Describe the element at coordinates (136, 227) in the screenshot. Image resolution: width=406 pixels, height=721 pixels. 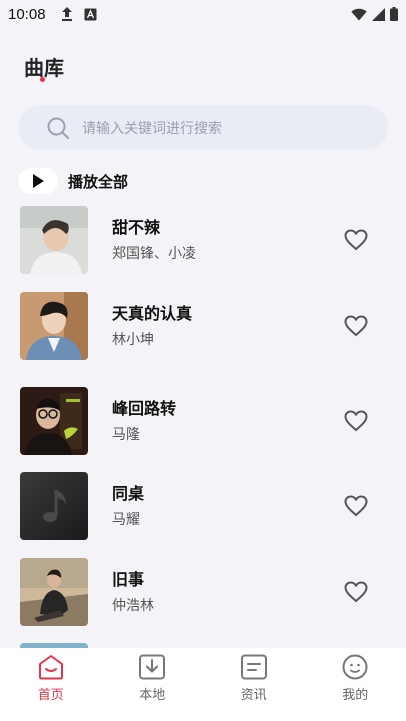
I see `song-title: 甜不辣` at that location.